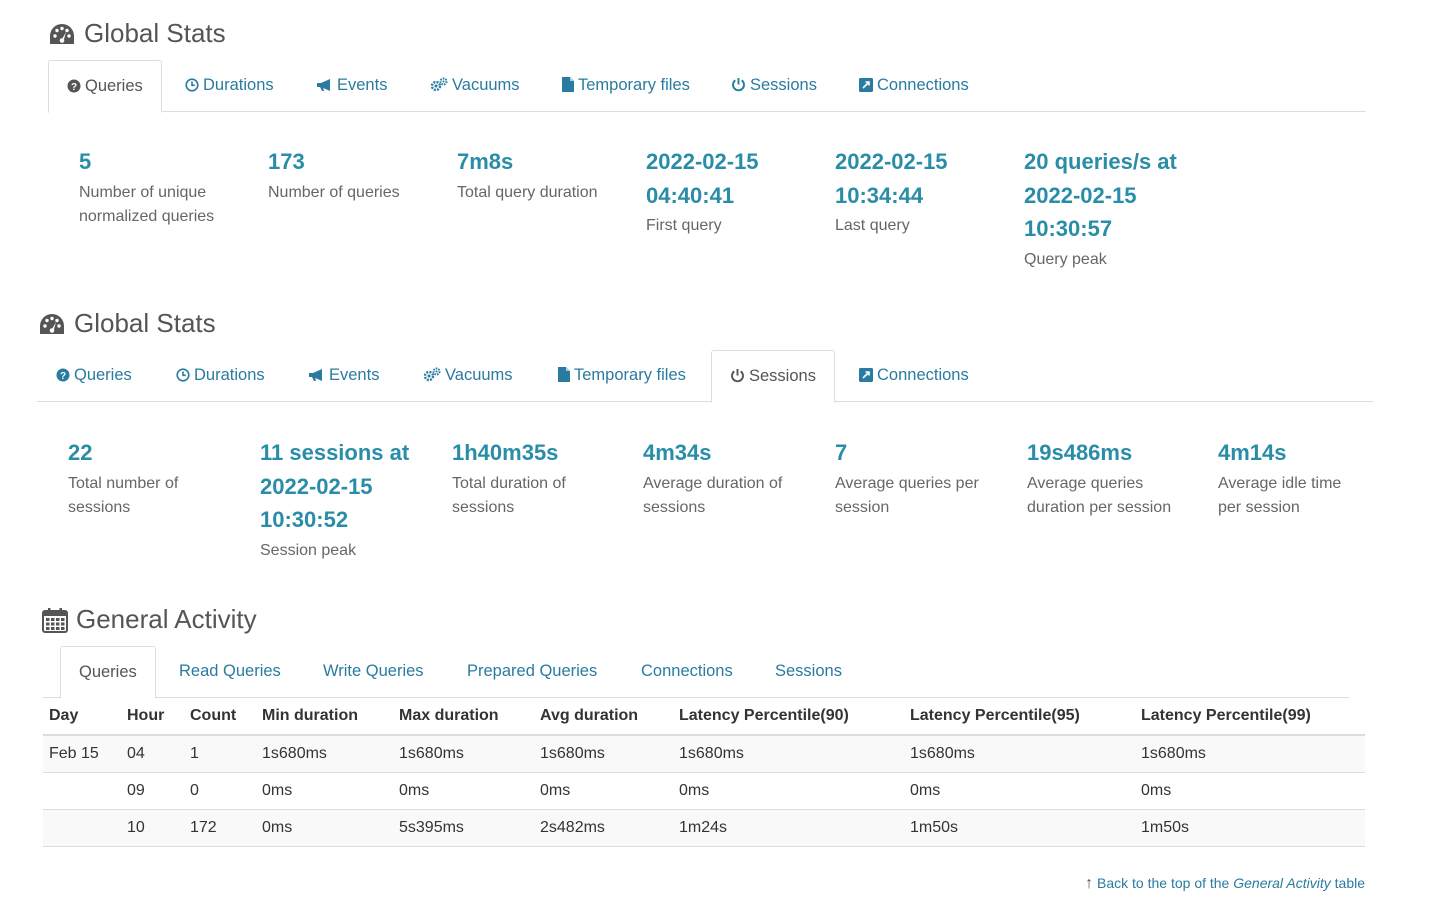  What do you see at coordinates (55, 620) in the screenshot?
I see `calendar-icon` at bounding box center [55, 620].